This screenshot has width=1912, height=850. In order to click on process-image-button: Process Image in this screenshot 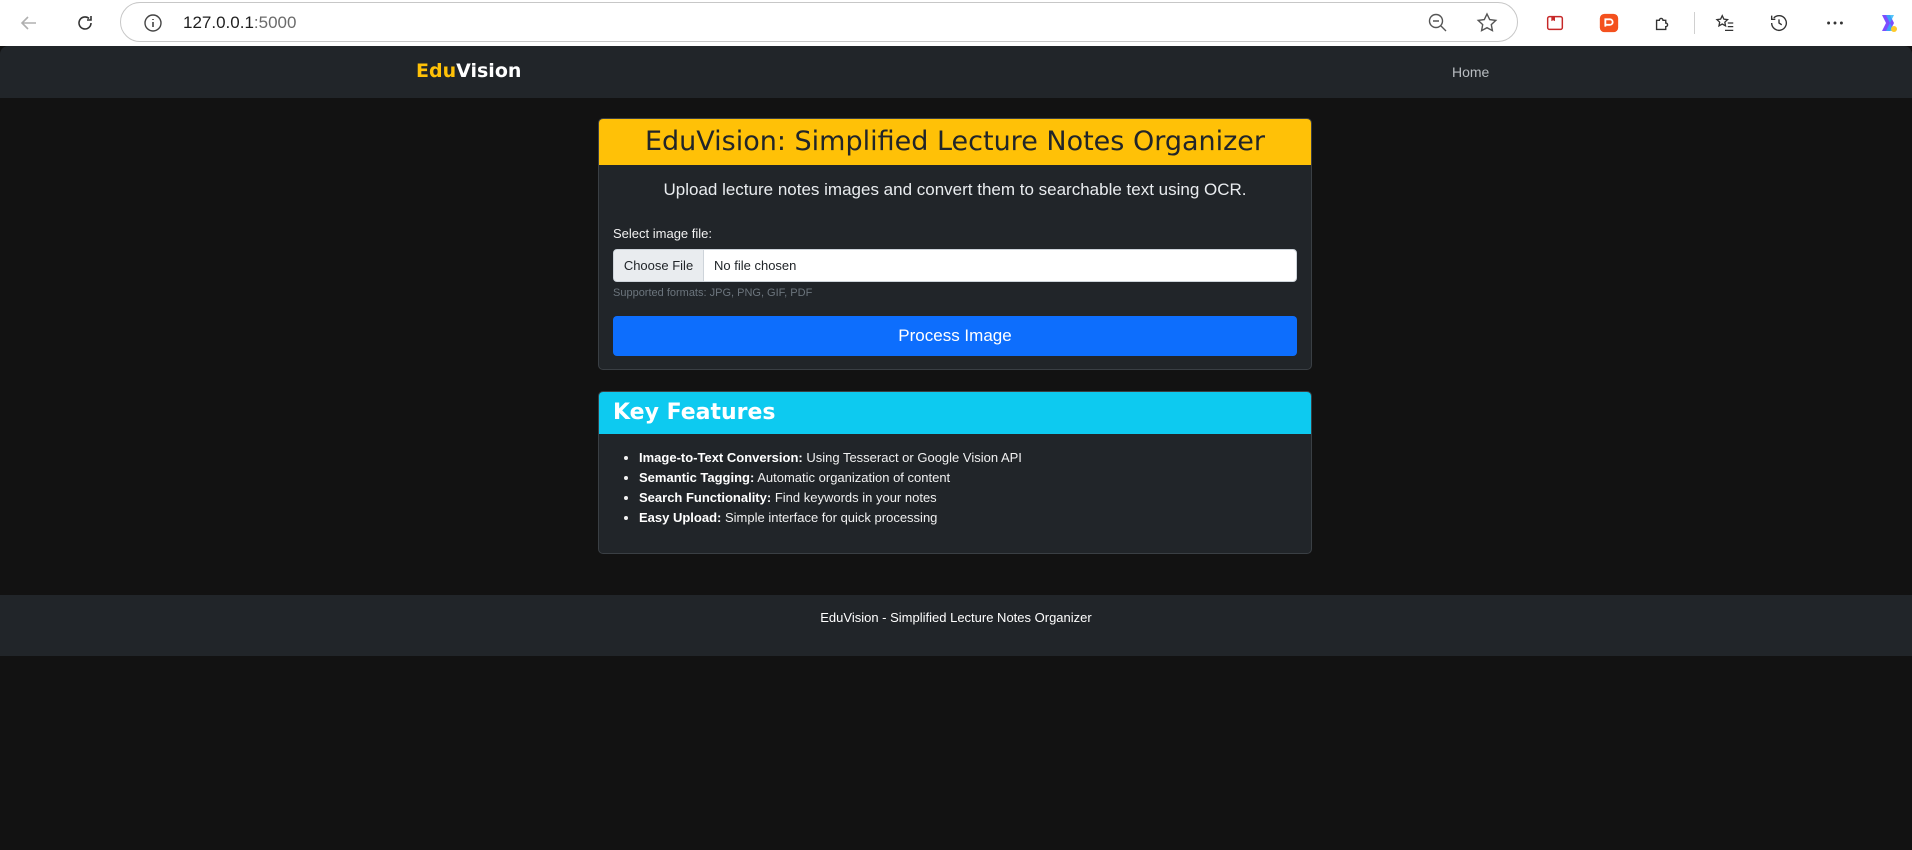, I will do `click(955, 336)`.